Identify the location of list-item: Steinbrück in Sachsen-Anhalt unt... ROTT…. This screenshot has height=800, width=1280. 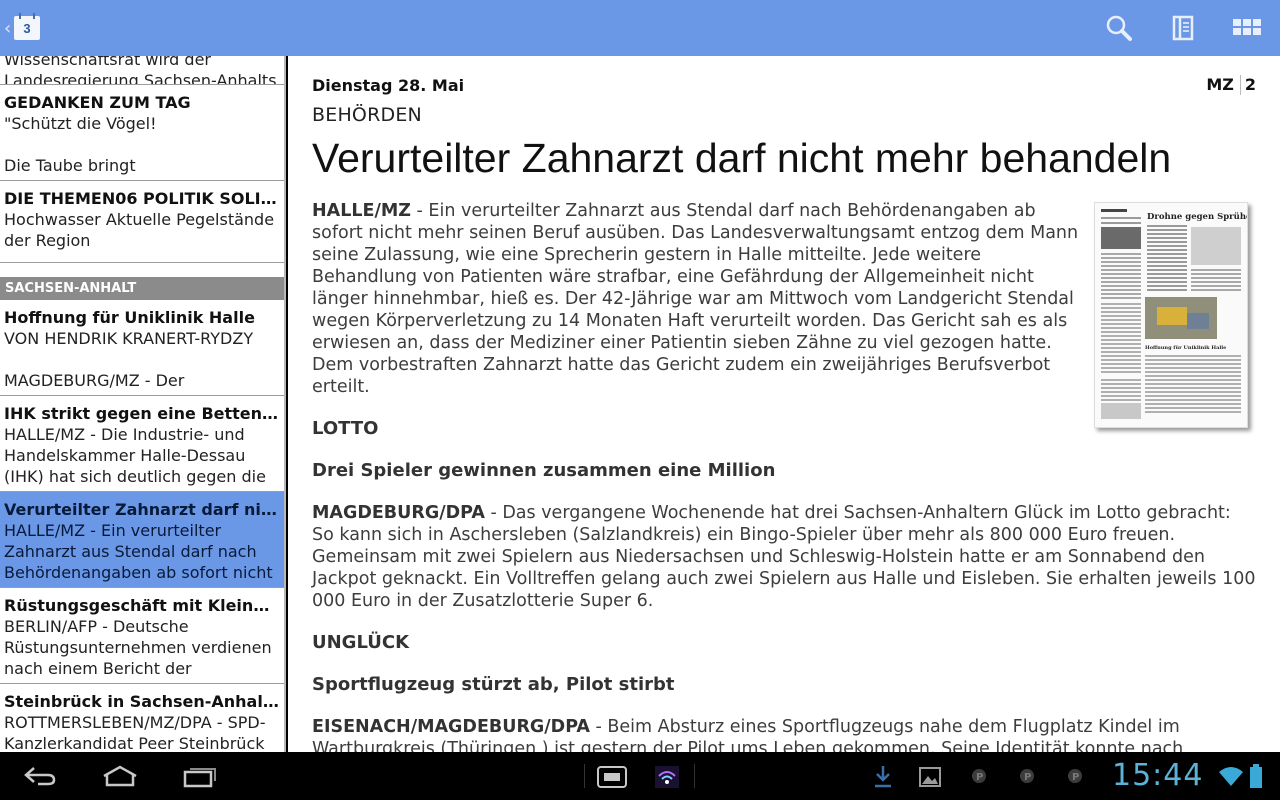
(142, 718).